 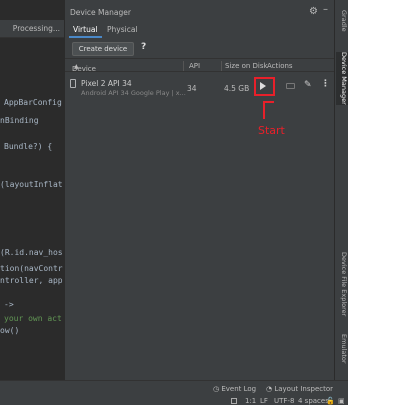 I want to click on tab-virtual-label: Virtual, so click(x=85, y=29).